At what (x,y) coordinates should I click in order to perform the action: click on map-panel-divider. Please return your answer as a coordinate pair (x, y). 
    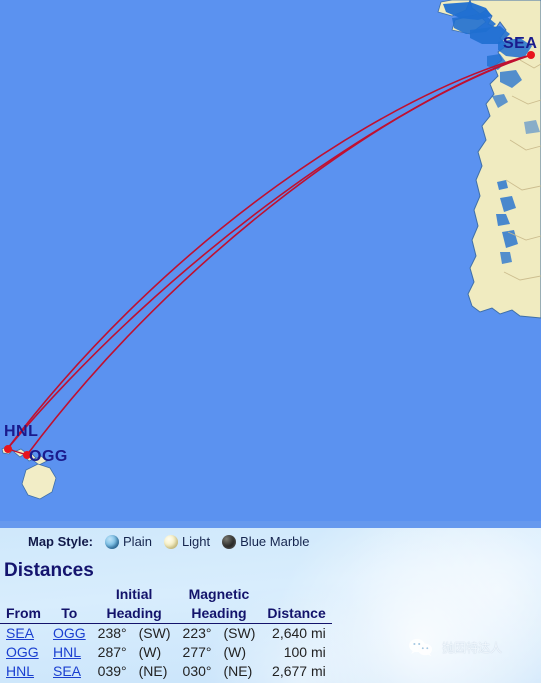
    Looking at the image, I should click on (270, 524).